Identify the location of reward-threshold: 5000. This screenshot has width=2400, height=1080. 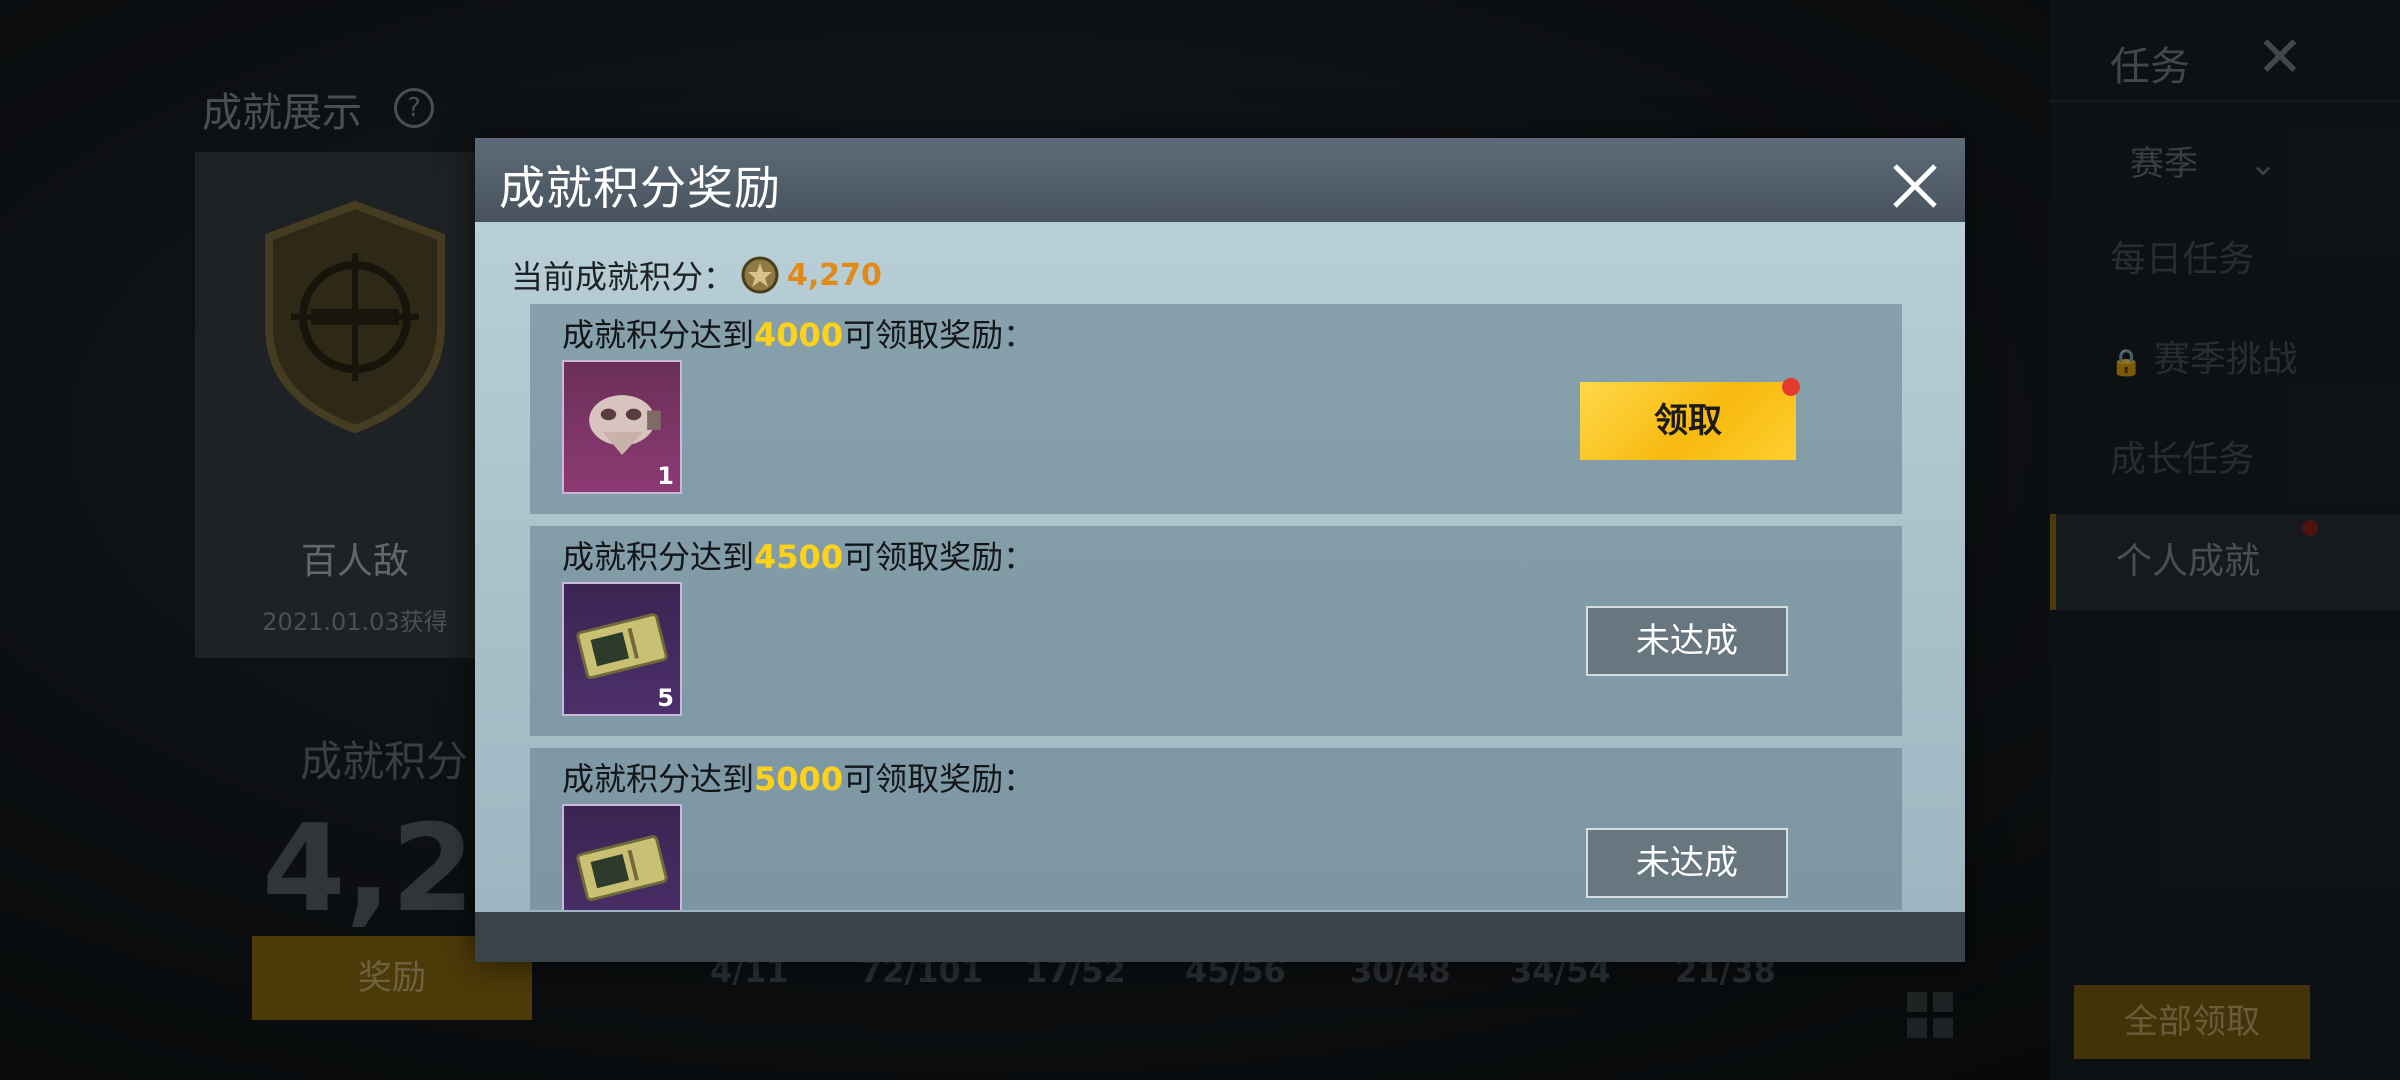
(799, 779).